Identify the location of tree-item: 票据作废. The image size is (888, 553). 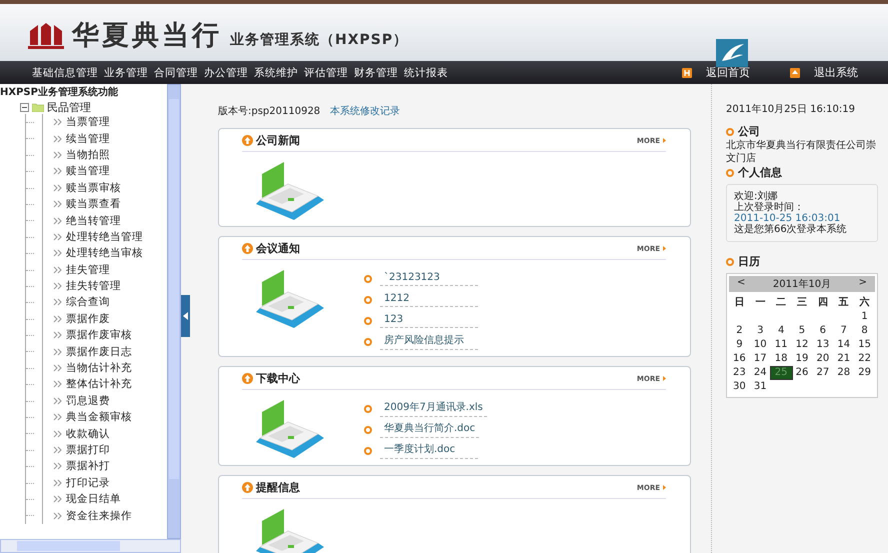
(88, 319).